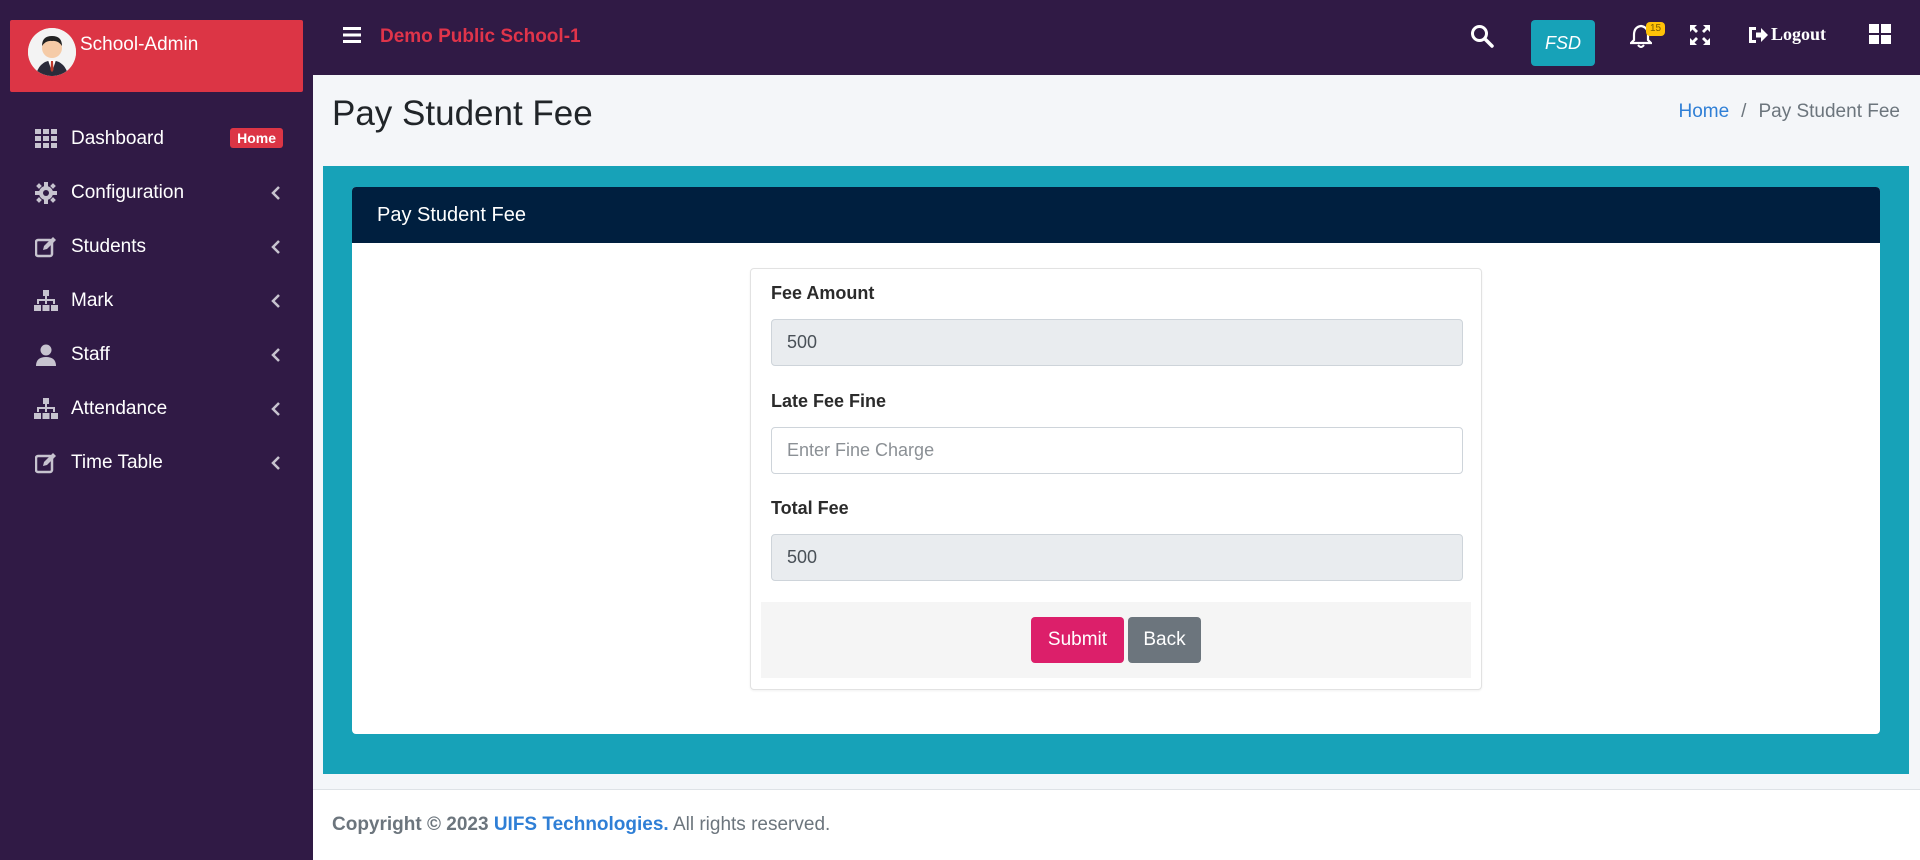 Image resolution: width=1920 pixels, height=860 pixels. I want to click on sidebar-item-attendance: Attendance, so click(156, 409).